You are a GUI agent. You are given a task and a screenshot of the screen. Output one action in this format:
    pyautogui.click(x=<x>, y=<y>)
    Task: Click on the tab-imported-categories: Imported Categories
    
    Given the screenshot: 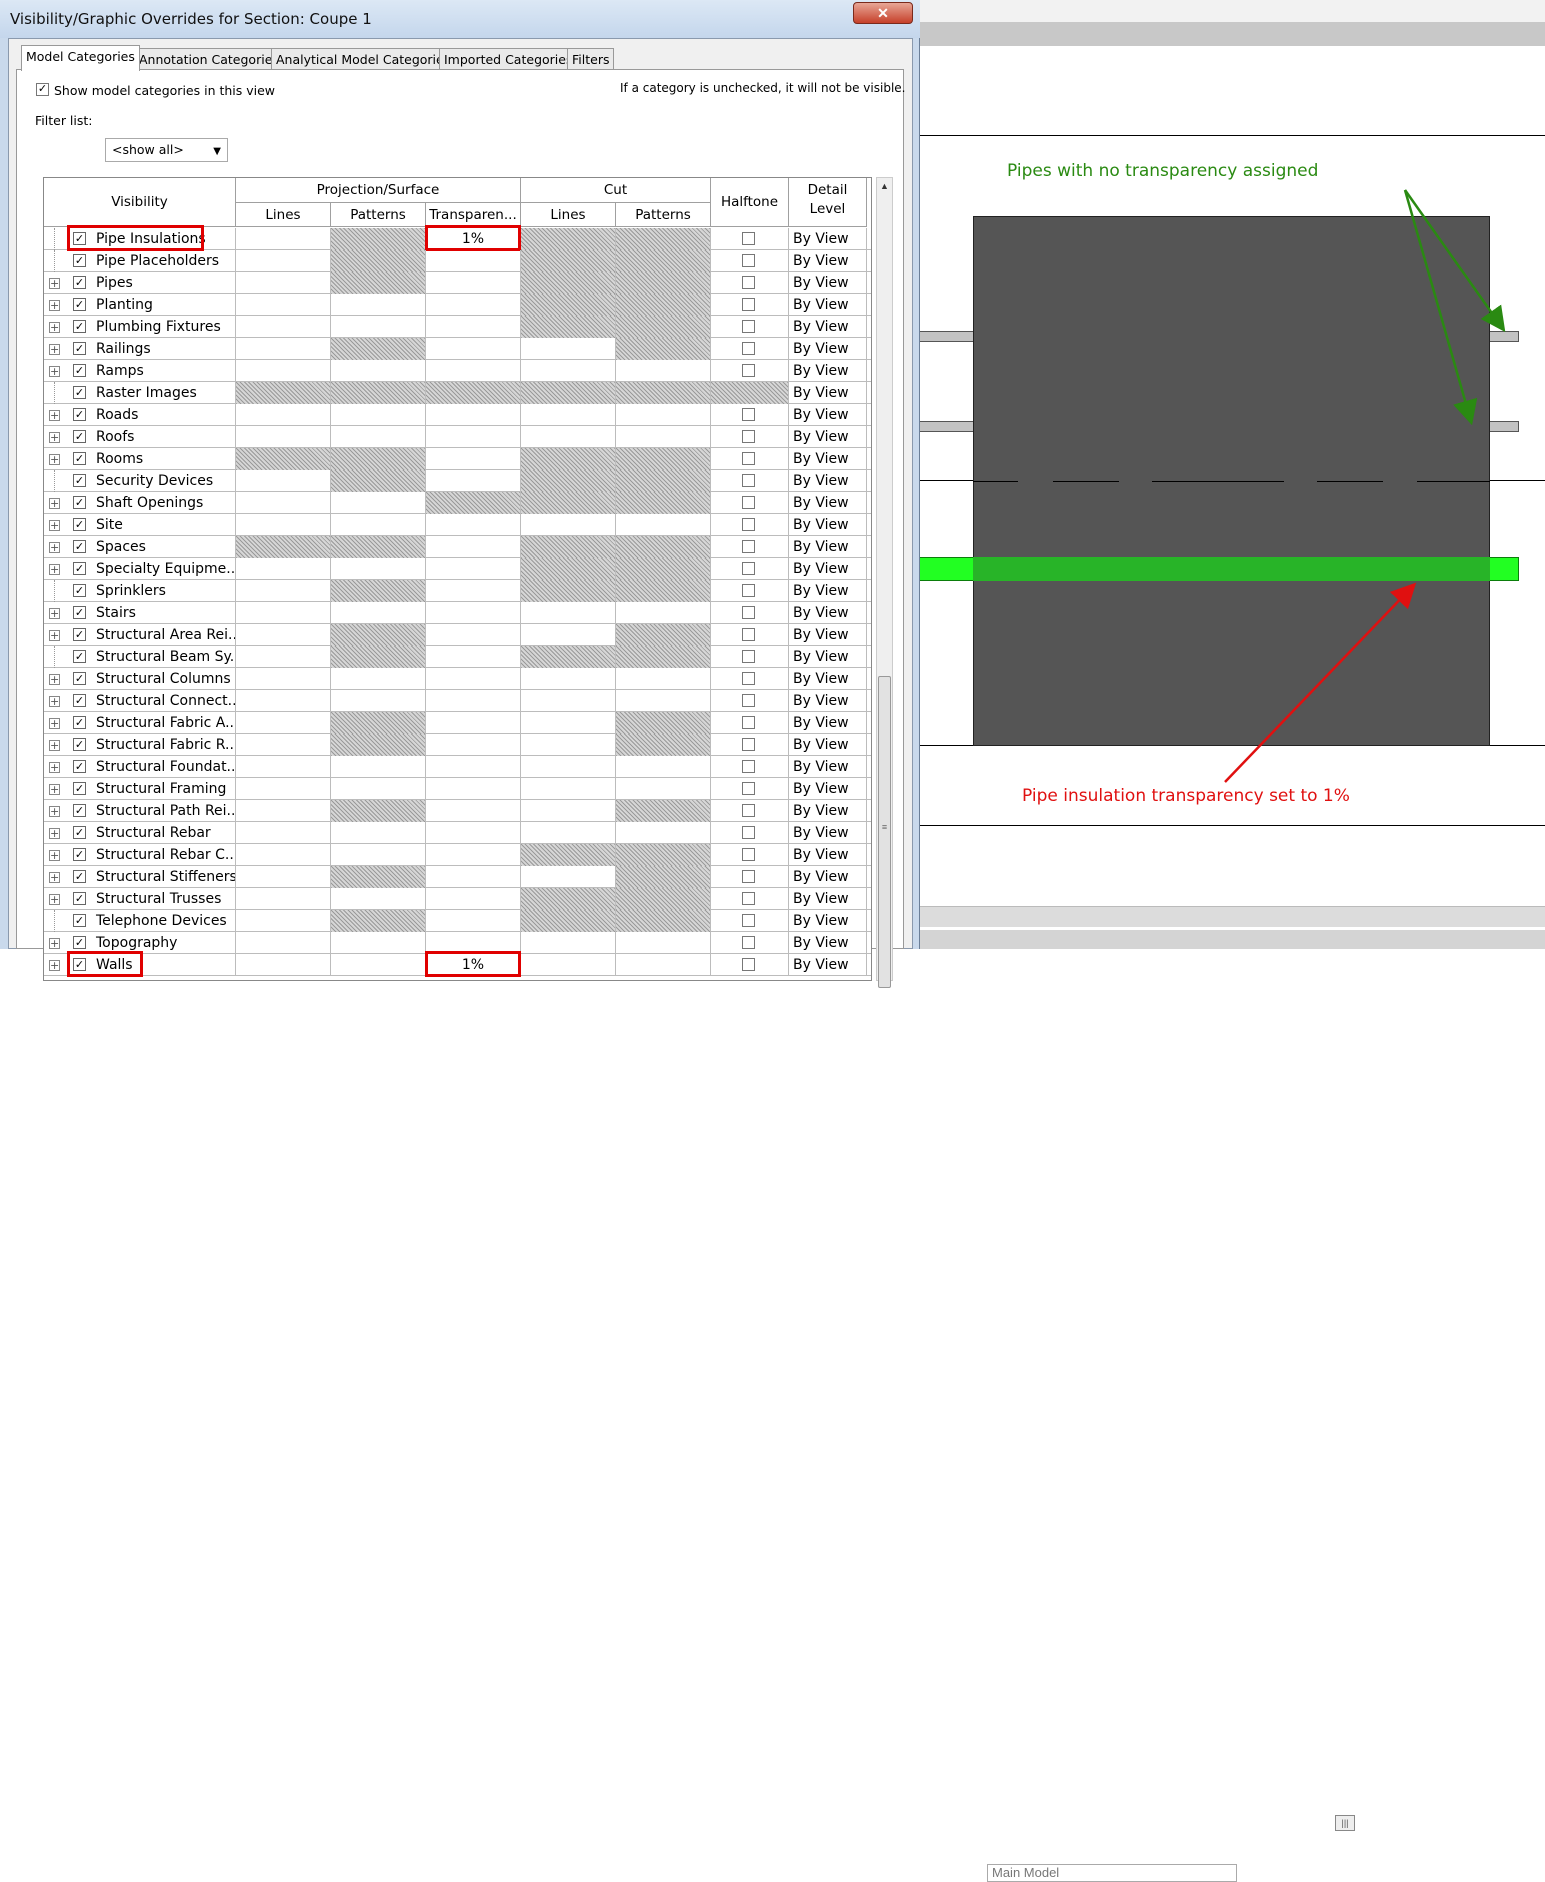 What is the action you would take?
    pyautogui.click(x=508, y=59)
    